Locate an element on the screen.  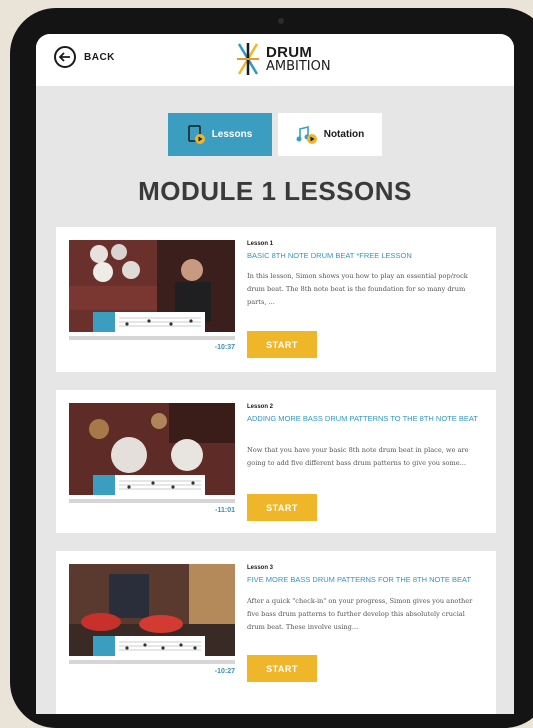
logo-text-drum: DRUM is located at coordinates (289, 52).